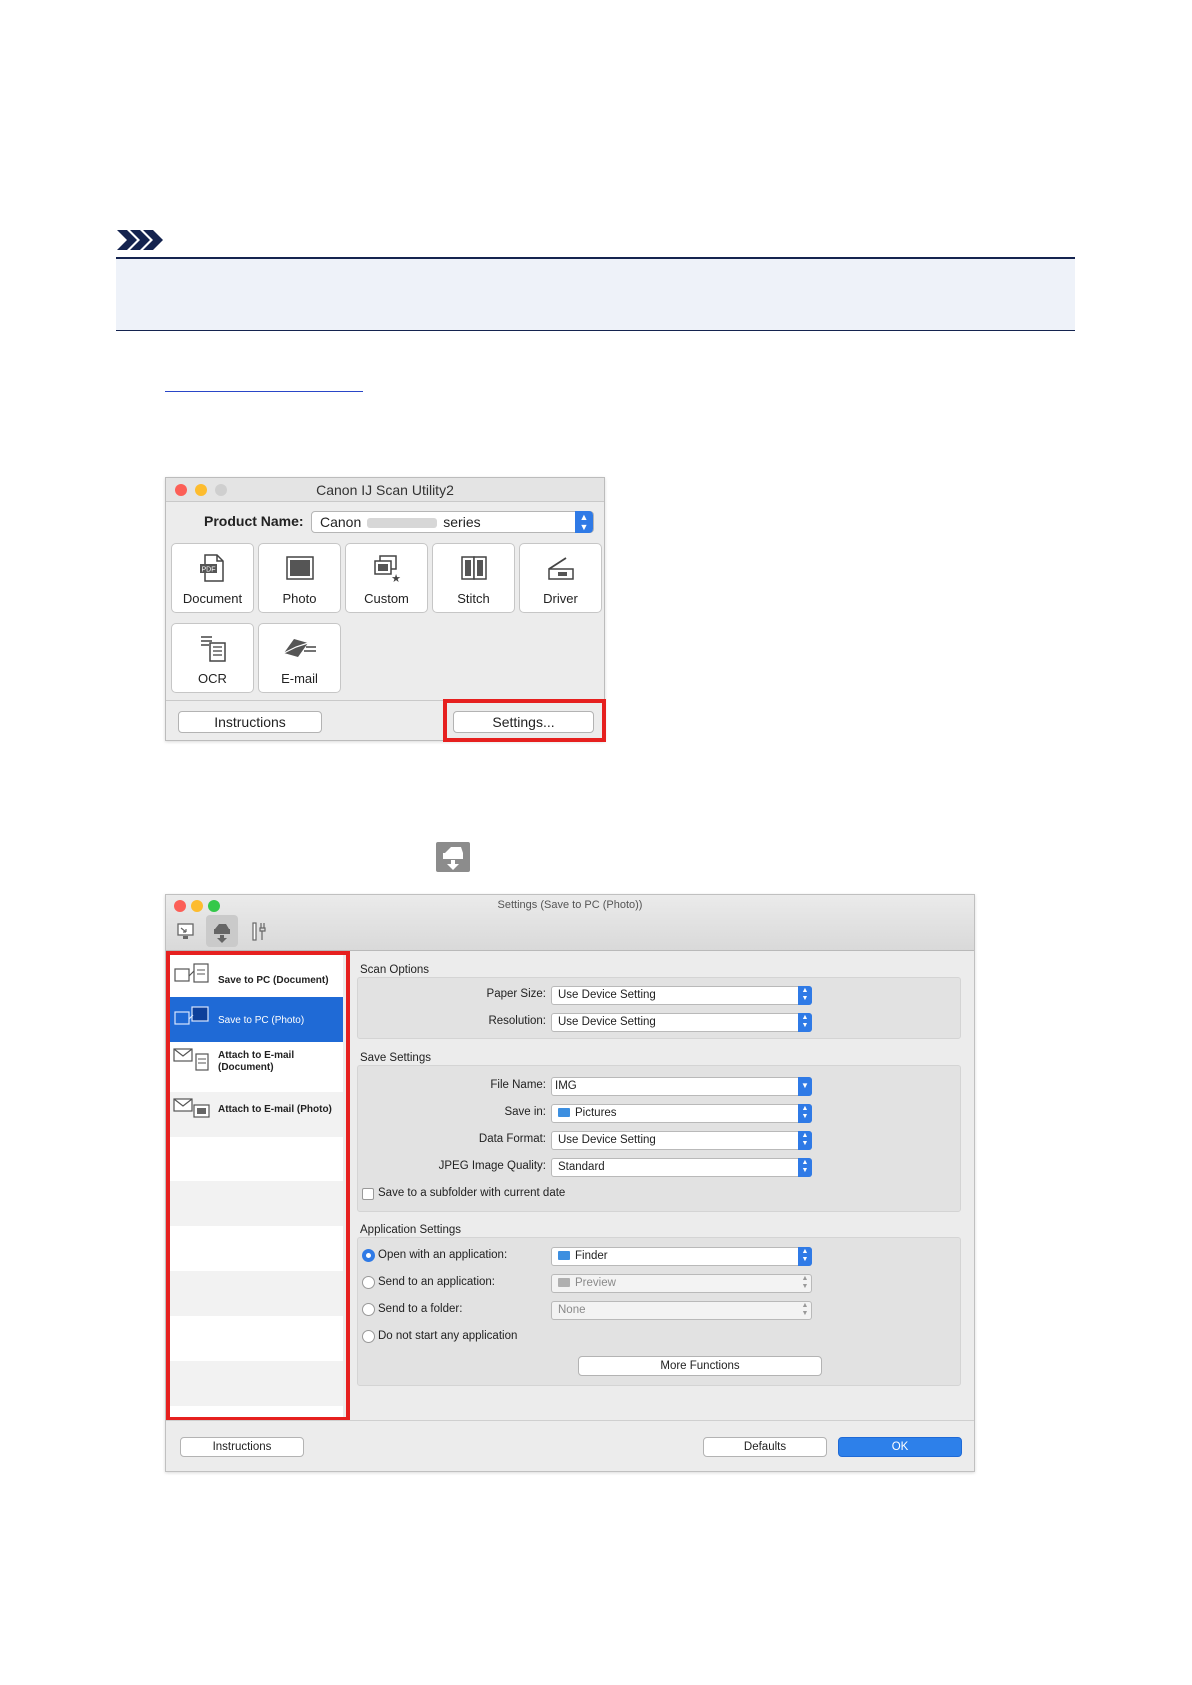 The image size is (1192, 1685). What do you see at coordinates (242, 1447) in the screenshot?
I see `settings-instructions-button: Instructions` at bounding box center [242, 1447].